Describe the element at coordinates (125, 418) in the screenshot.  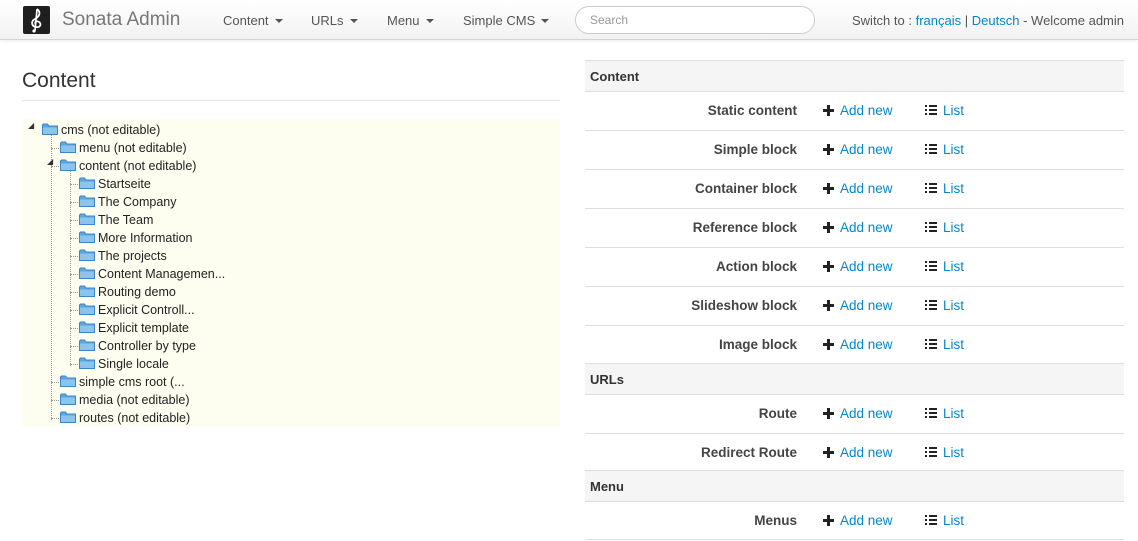
I see `tree-node: routes (not editable)` at that location.